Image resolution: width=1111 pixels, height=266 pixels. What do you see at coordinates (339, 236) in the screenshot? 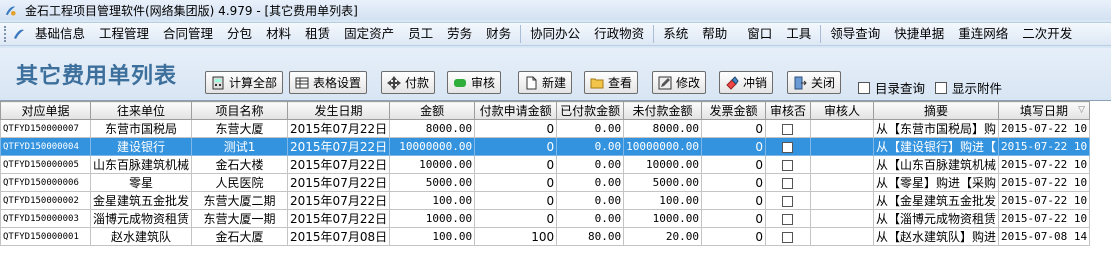
I see `cell-date: 2015年07月08日` at bounding box center [339, 236].